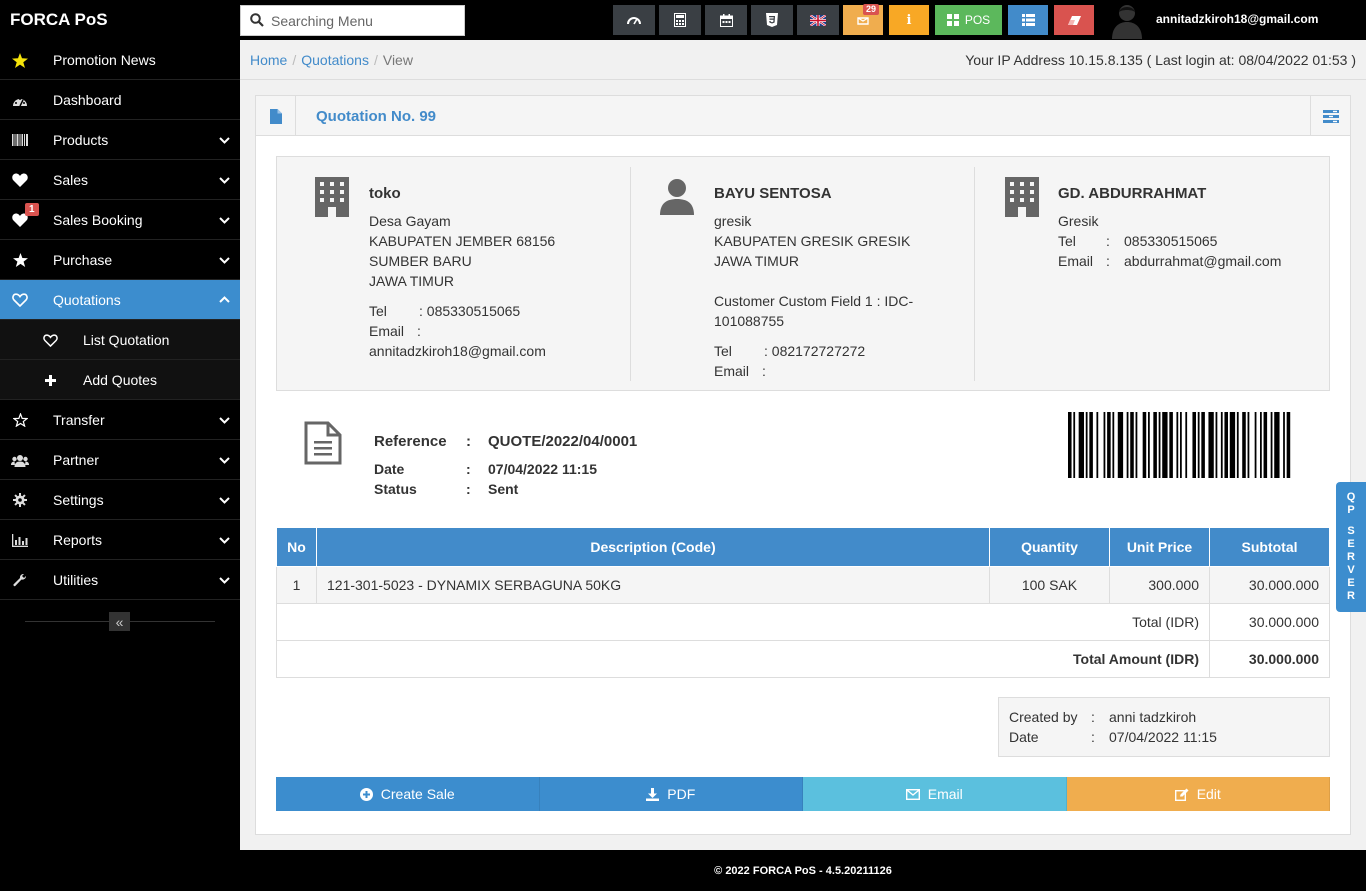 The height and width of the screenshot is (891, 1366). I want to click on search-box, so click(352, 20).